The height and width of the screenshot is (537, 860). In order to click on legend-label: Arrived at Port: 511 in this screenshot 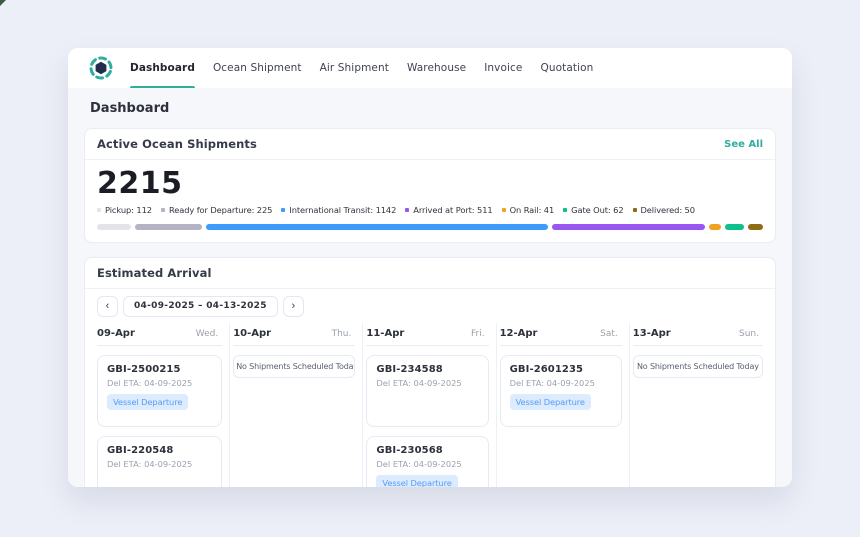, I will do `click(453, 209)`.